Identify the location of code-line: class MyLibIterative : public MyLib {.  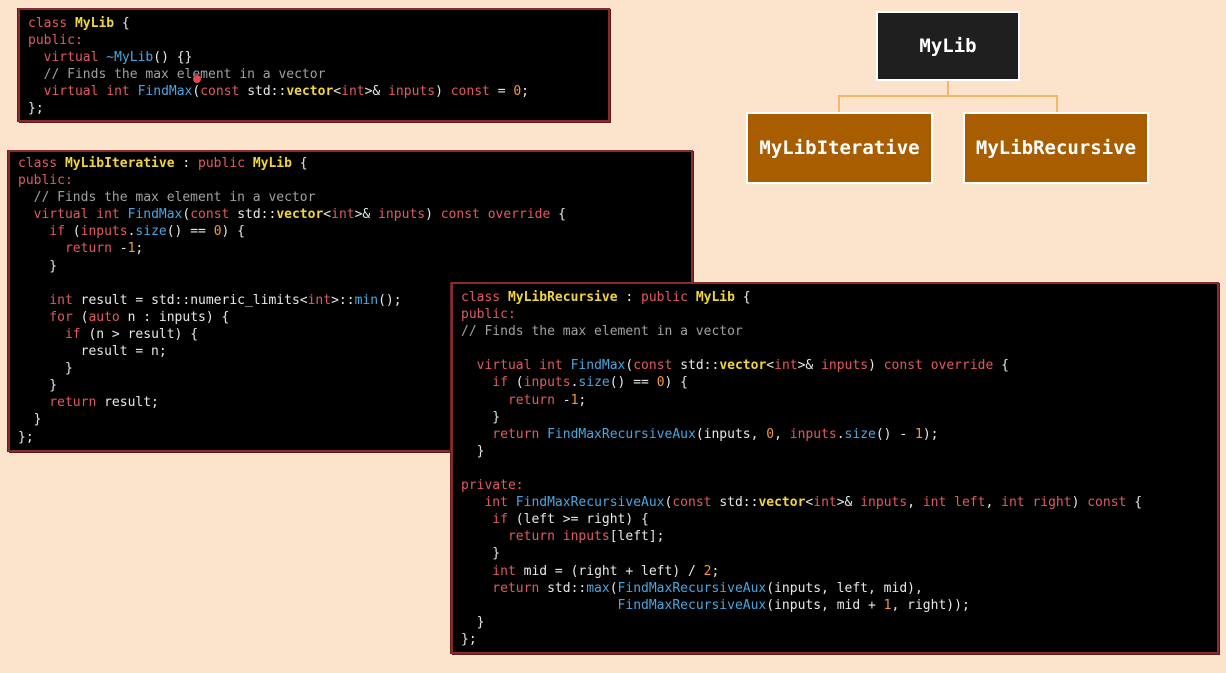
(354, 163).